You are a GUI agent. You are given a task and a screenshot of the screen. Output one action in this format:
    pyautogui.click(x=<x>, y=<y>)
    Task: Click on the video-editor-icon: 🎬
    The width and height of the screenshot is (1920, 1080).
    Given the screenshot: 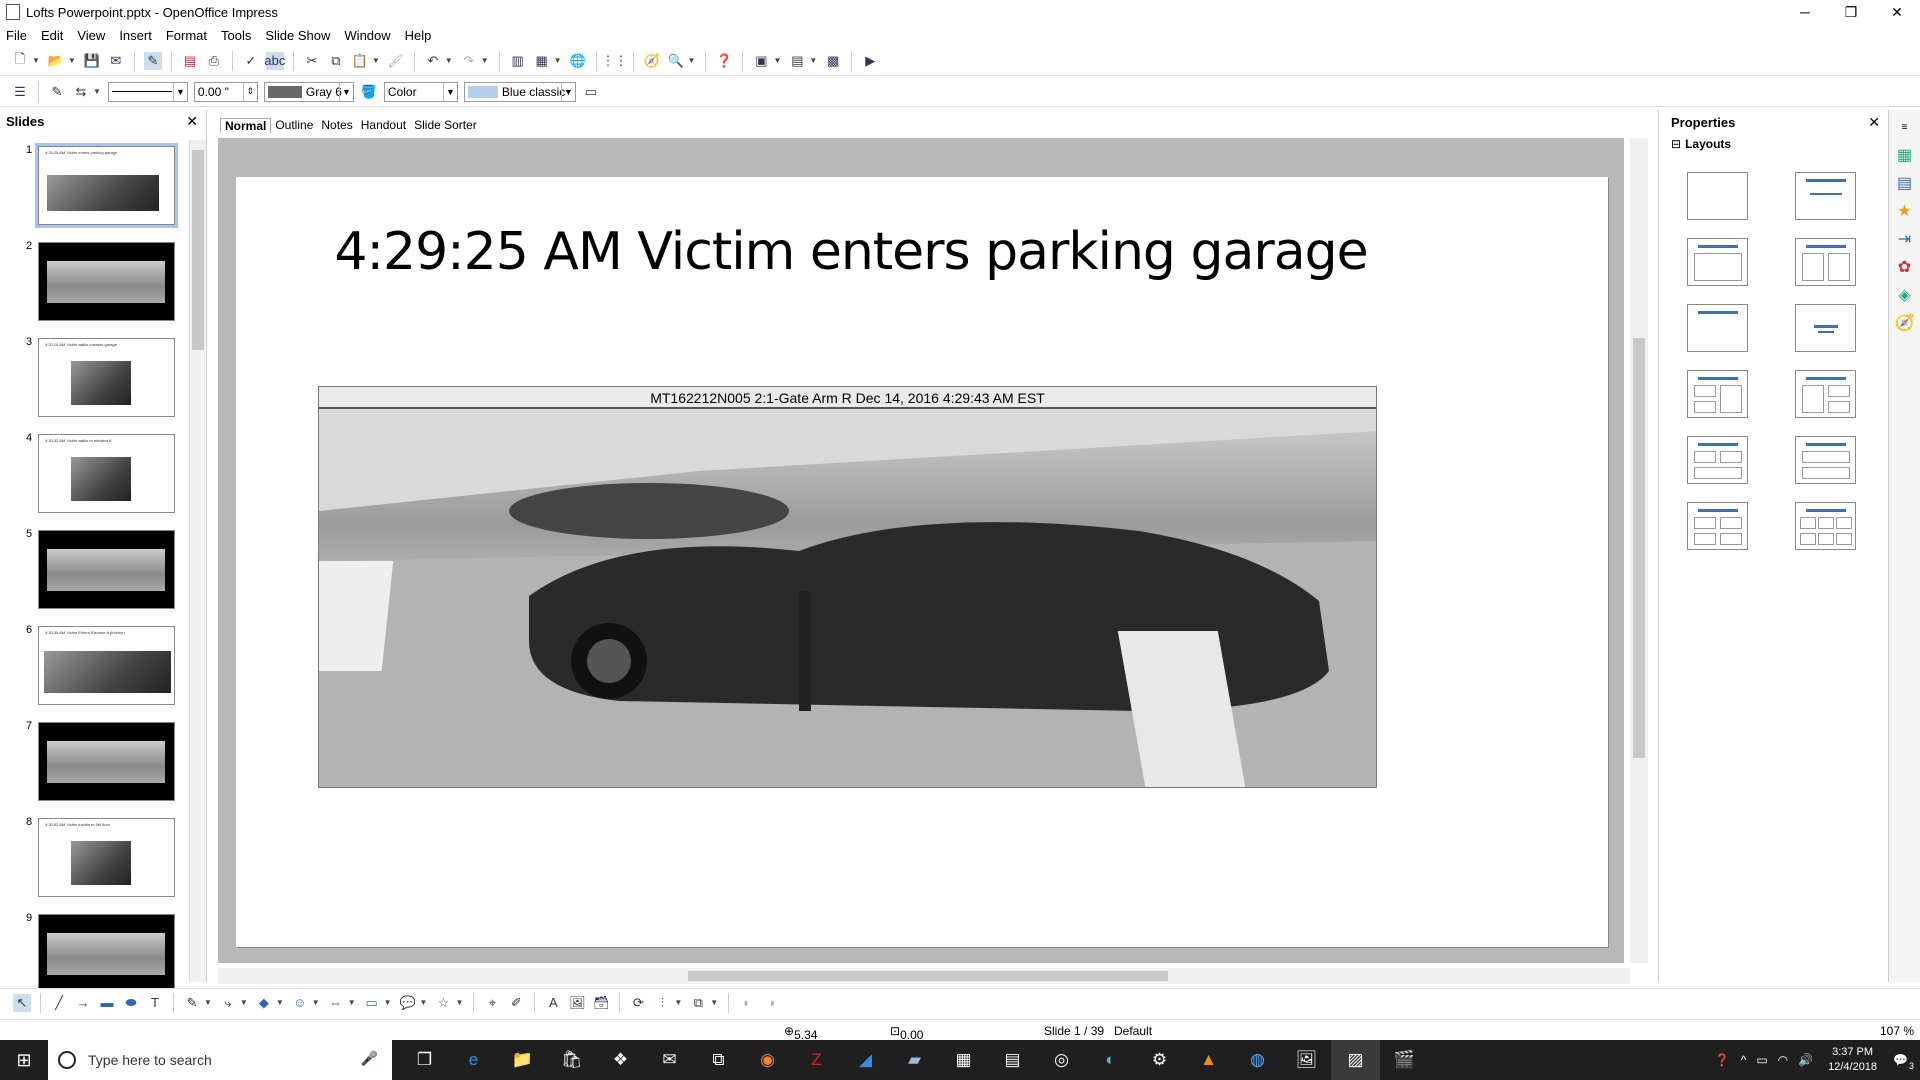 What is the action you would take?
    pyautogui.click(x=1404, y=1060)
    